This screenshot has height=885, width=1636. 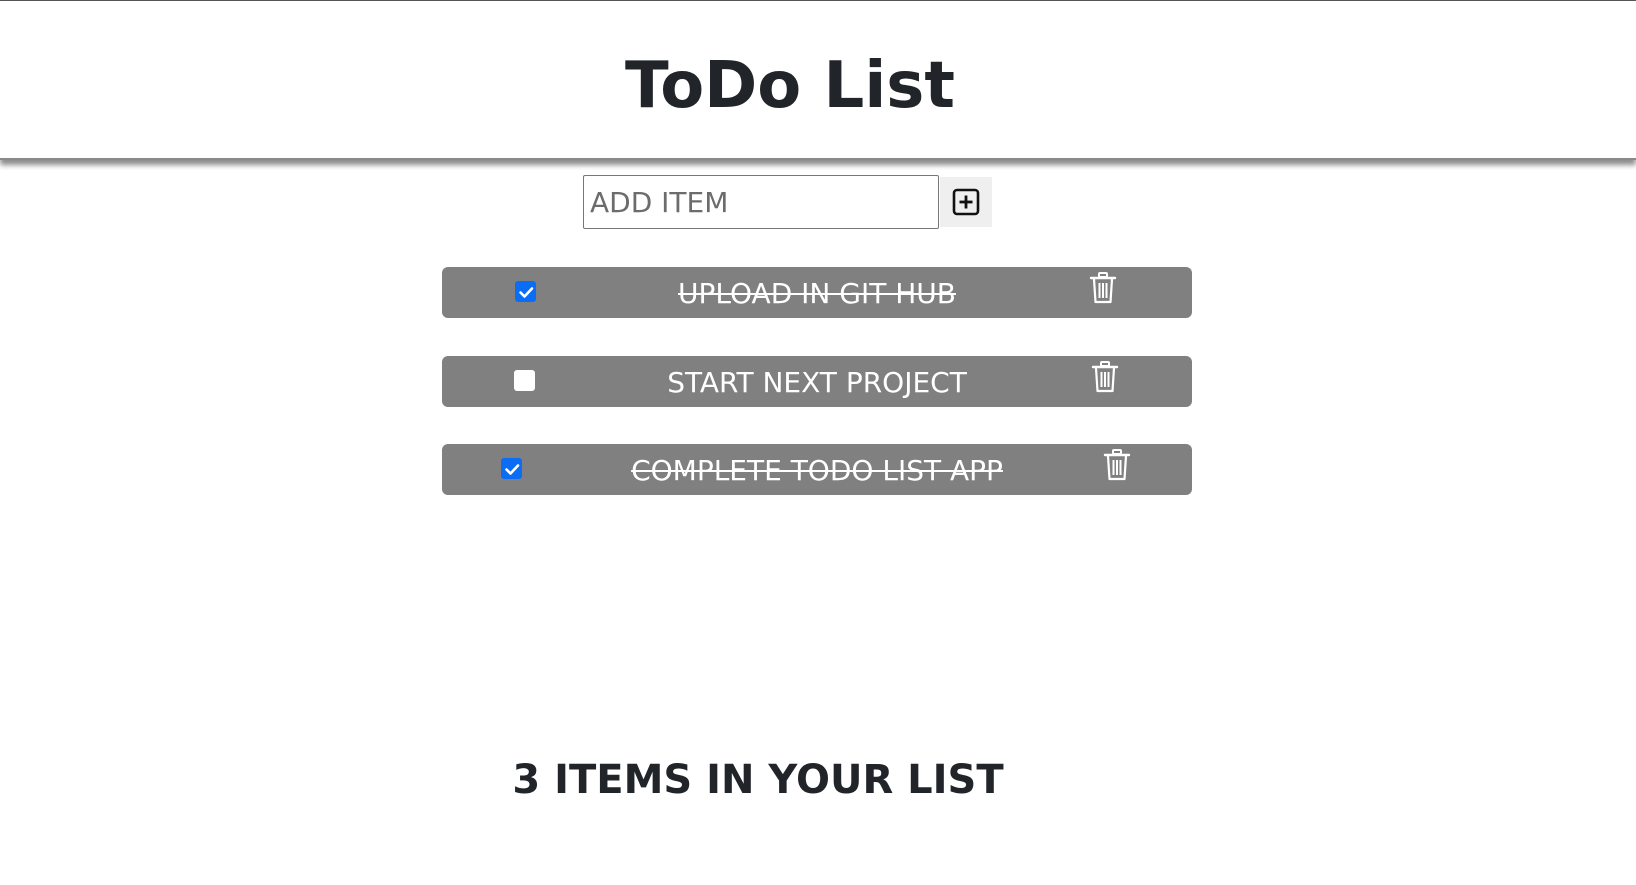 What do you see at coordinates (790, 86) in the screenshot?
I see `page-title: ToDo List` at bounding box center [790, 86].